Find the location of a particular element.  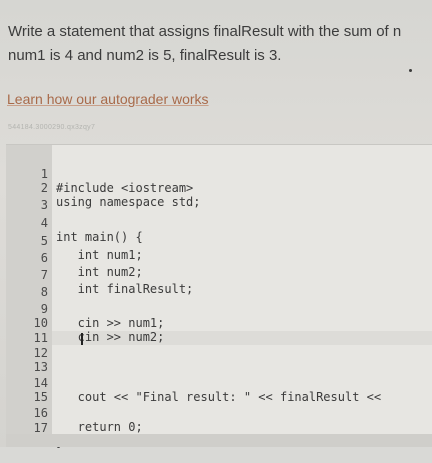

code-line: 12 is located at coordinates (219, 346).